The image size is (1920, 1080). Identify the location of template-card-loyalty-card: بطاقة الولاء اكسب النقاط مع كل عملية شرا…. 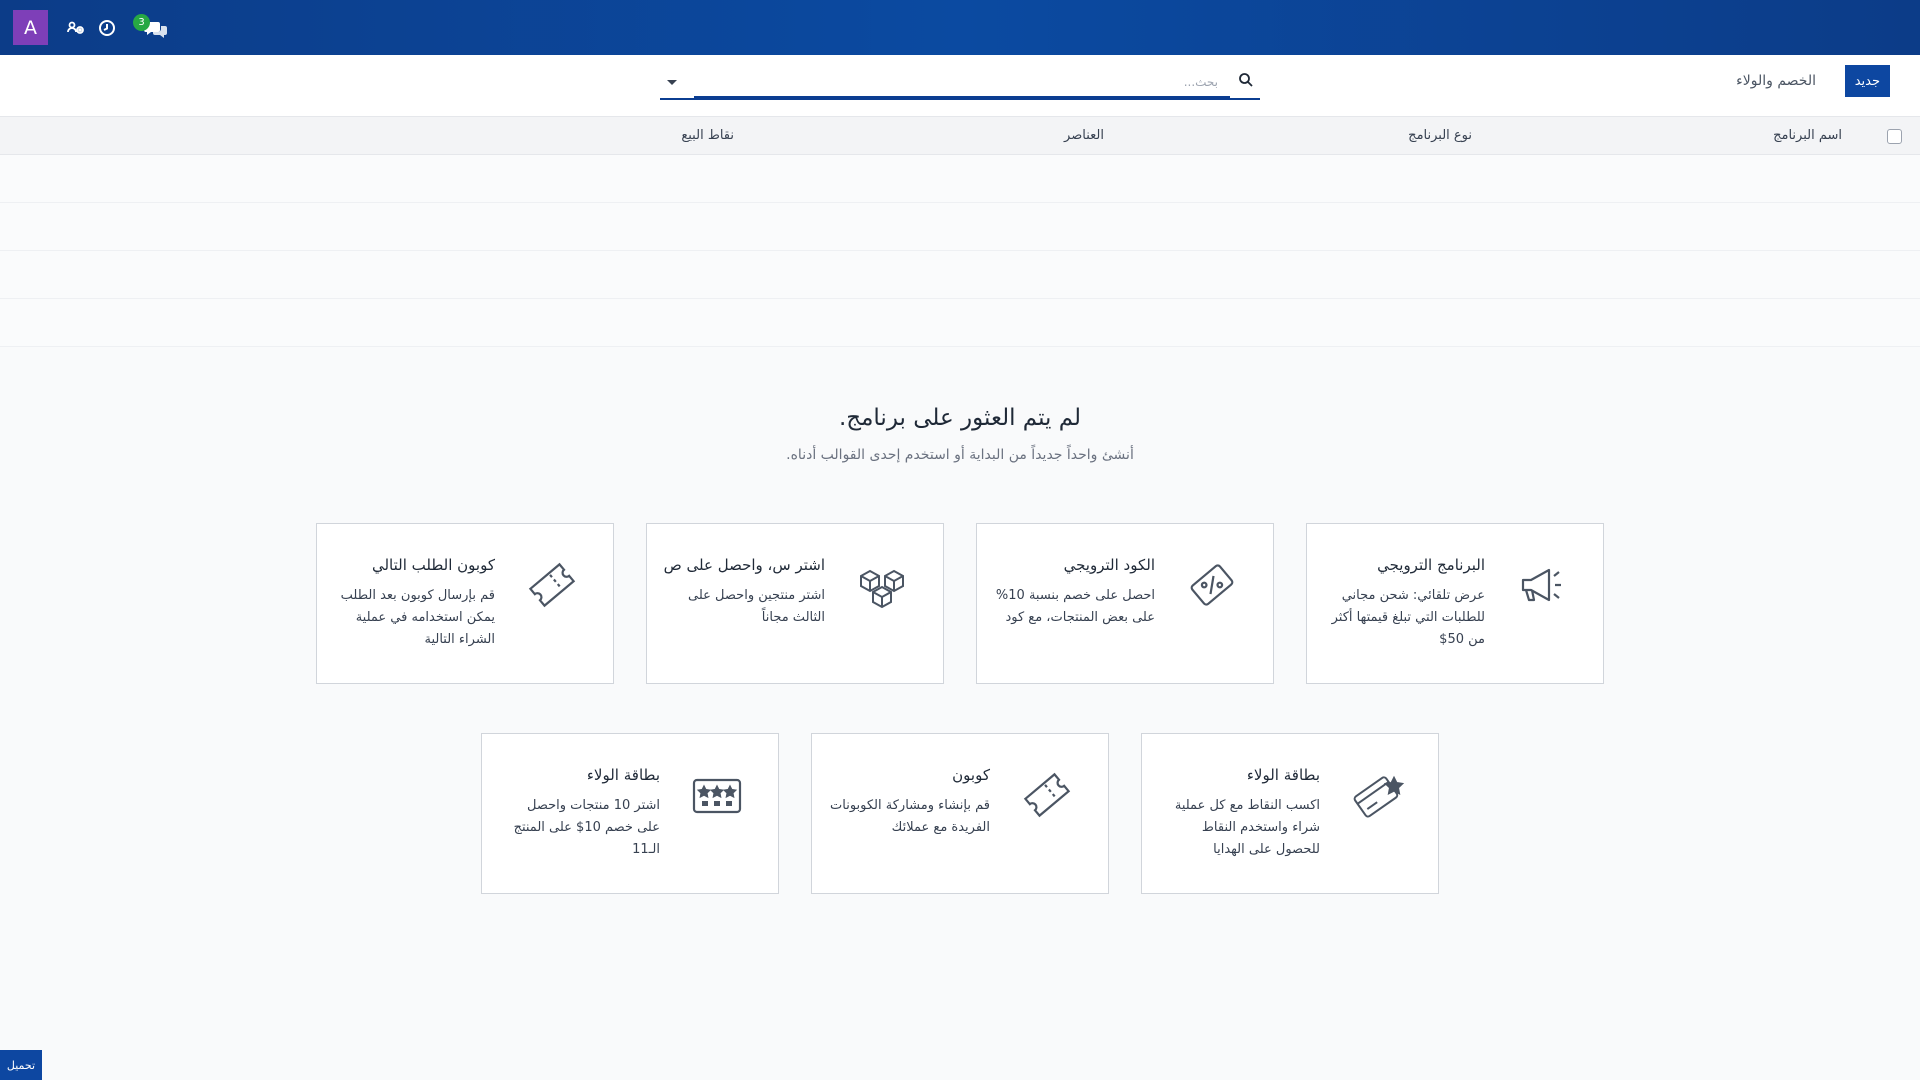
(1290, 813).